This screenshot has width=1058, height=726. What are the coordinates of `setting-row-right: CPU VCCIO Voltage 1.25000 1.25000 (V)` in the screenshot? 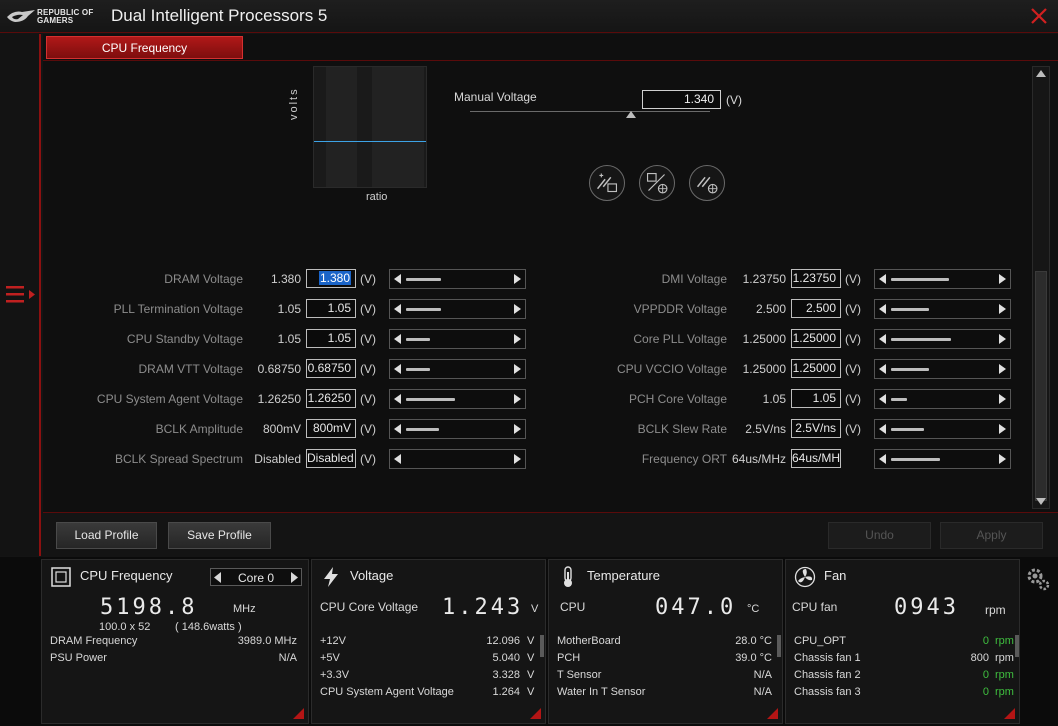 It's located at (543, 369).